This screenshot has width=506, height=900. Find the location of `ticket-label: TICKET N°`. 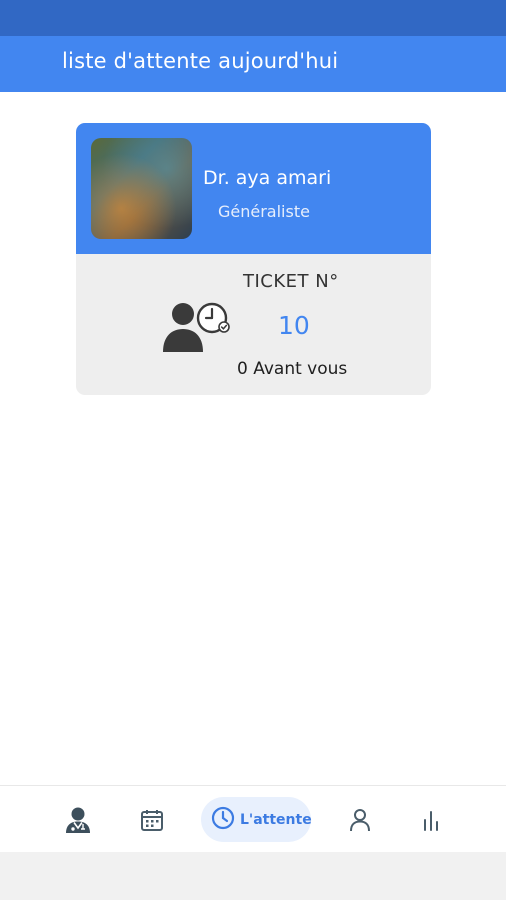

ticket-label: TICKET N° is located at coordinates (291, 281).